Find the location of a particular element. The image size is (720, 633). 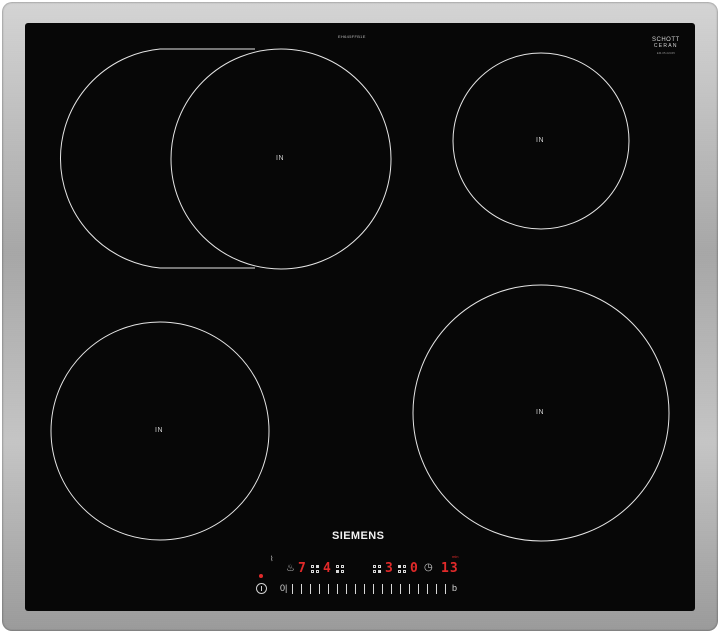

flex-zone-outline is located at coordinates (157, 158).